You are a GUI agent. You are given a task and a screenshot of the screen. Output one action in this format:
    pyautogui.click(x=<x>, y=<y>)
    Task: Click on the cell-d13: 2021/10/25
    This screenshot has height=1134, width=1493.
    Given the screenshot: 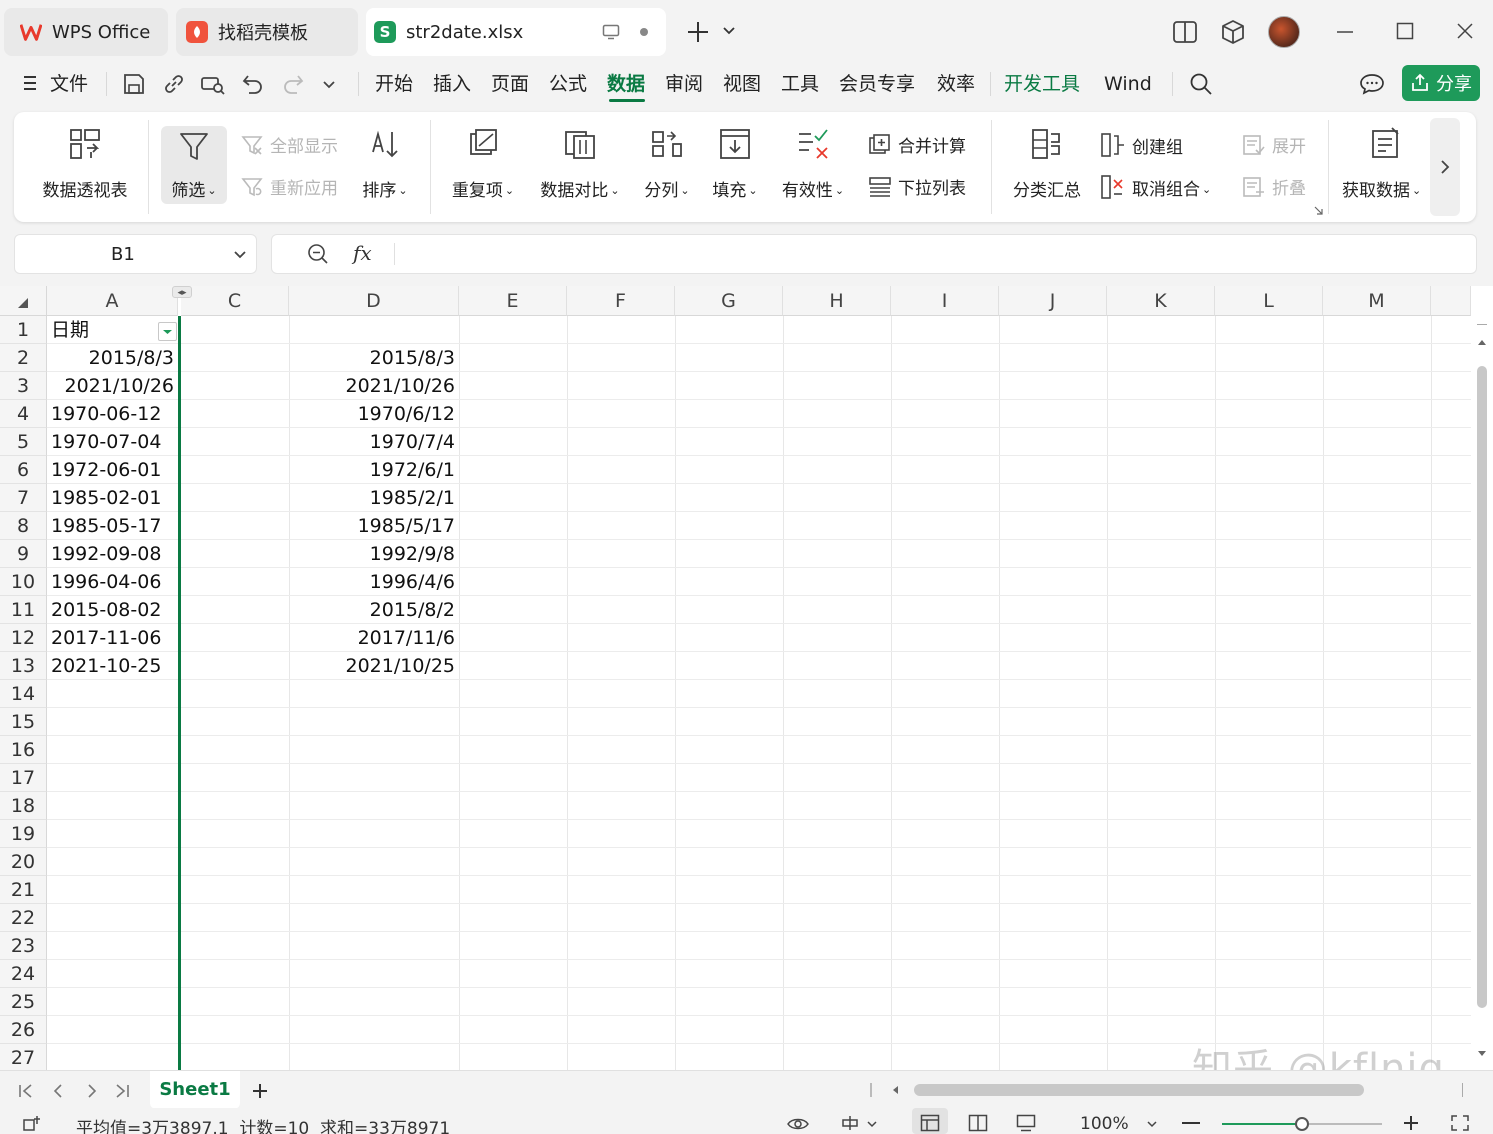 What is the action you would take?
    pyautogui.click(x=374, y=666)
    